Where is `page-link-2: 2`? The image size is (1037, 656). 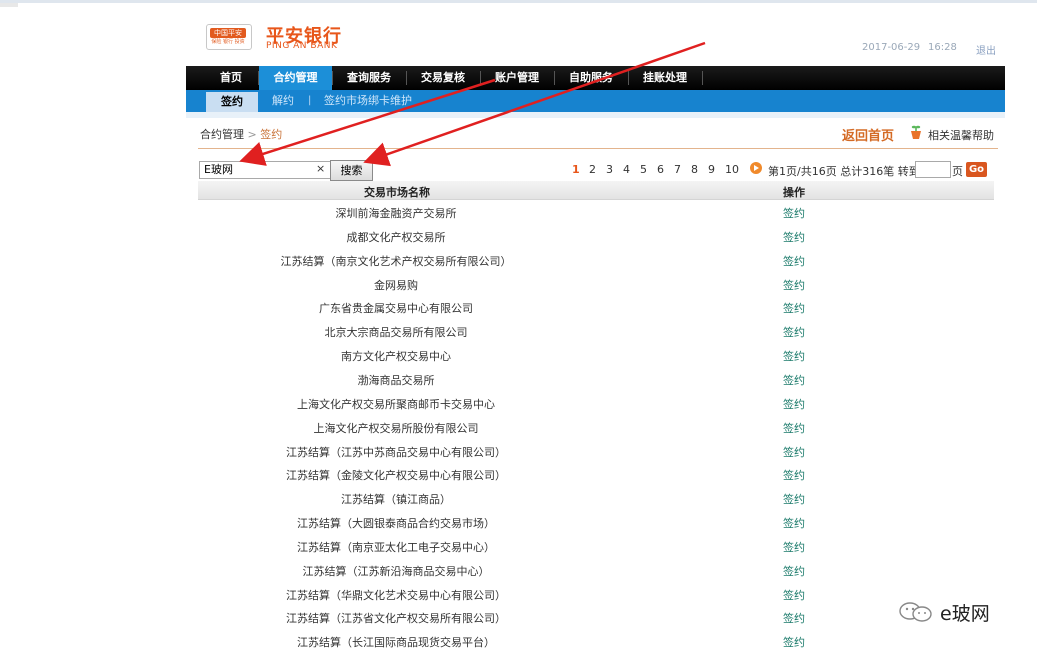
page-link-2: 2 is located at coordinates (592, 169).